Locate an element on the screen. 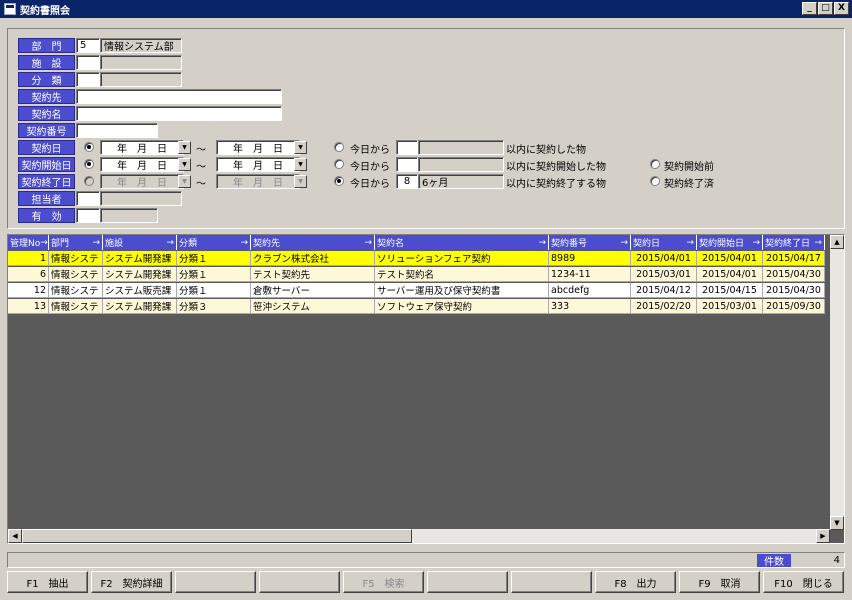 The width and height of the screenshot is (852, 600). table-cell: 1 is located at coordinates (28, 258).